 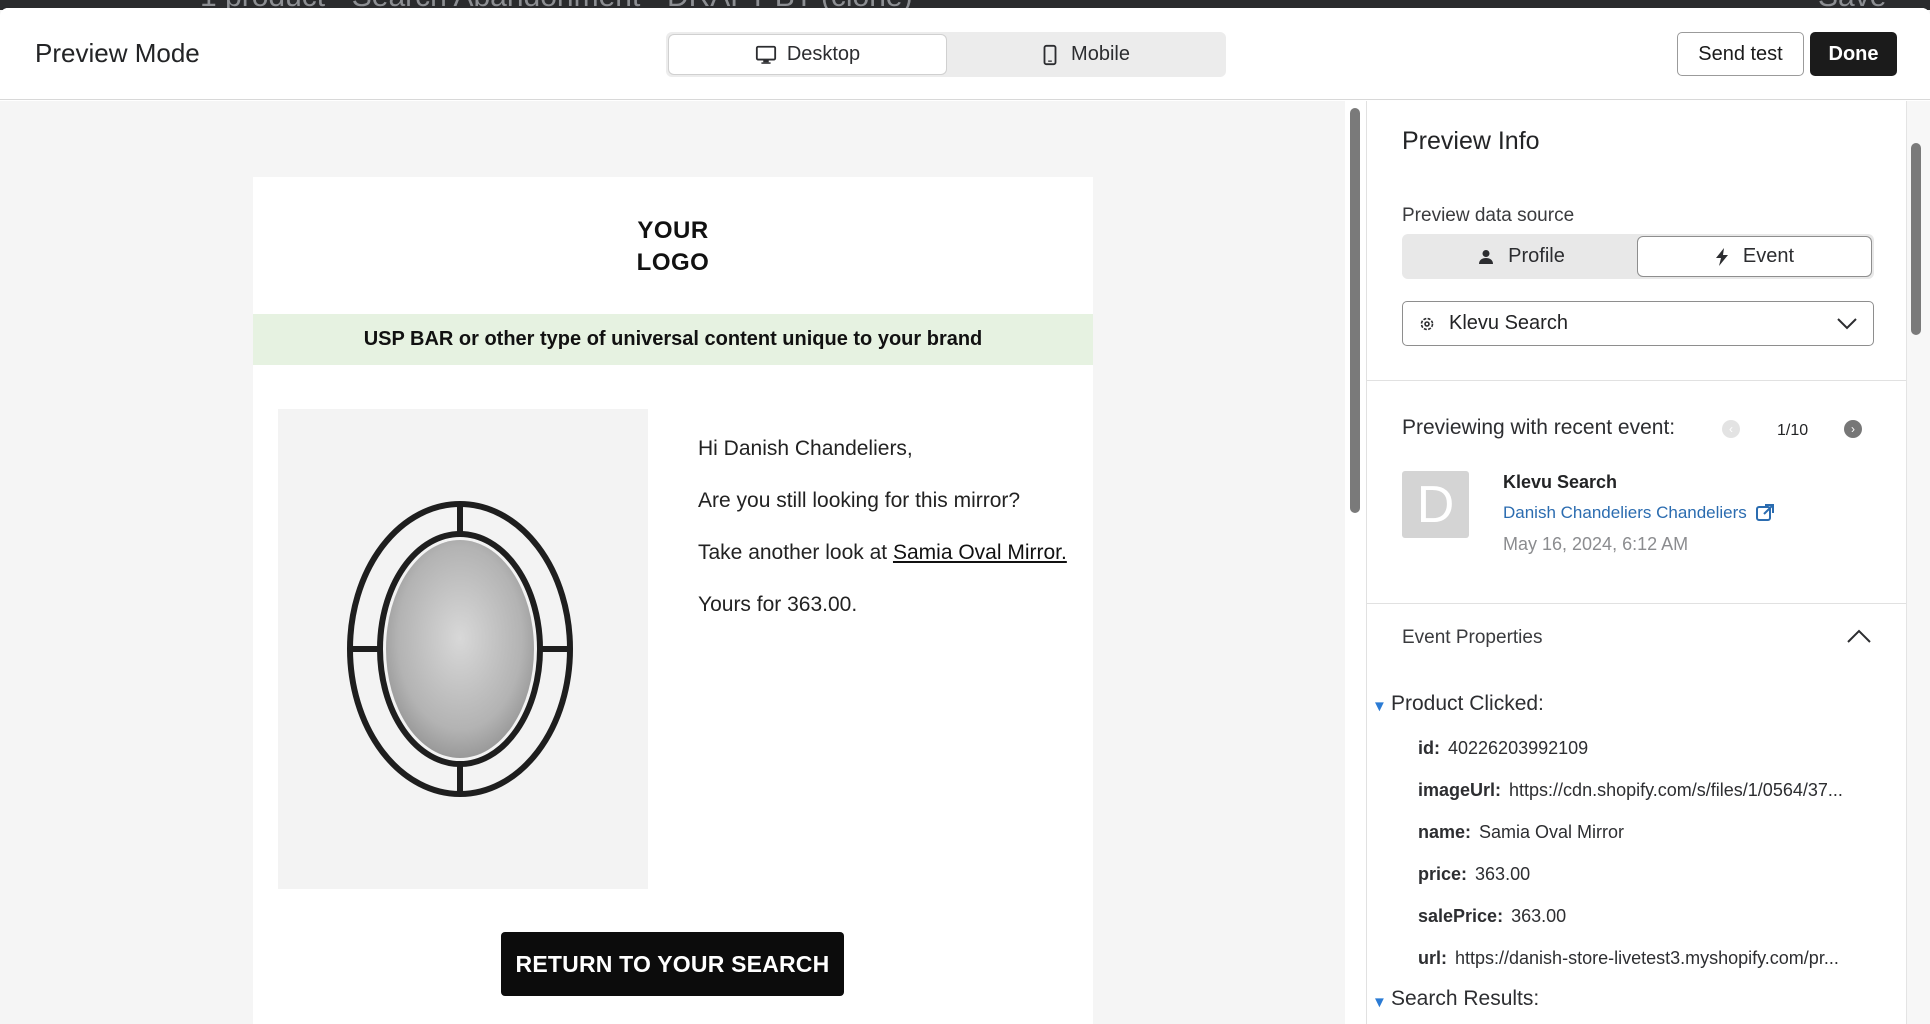 I want to click on panel-scrollbar, so click(x=1916, y=239).